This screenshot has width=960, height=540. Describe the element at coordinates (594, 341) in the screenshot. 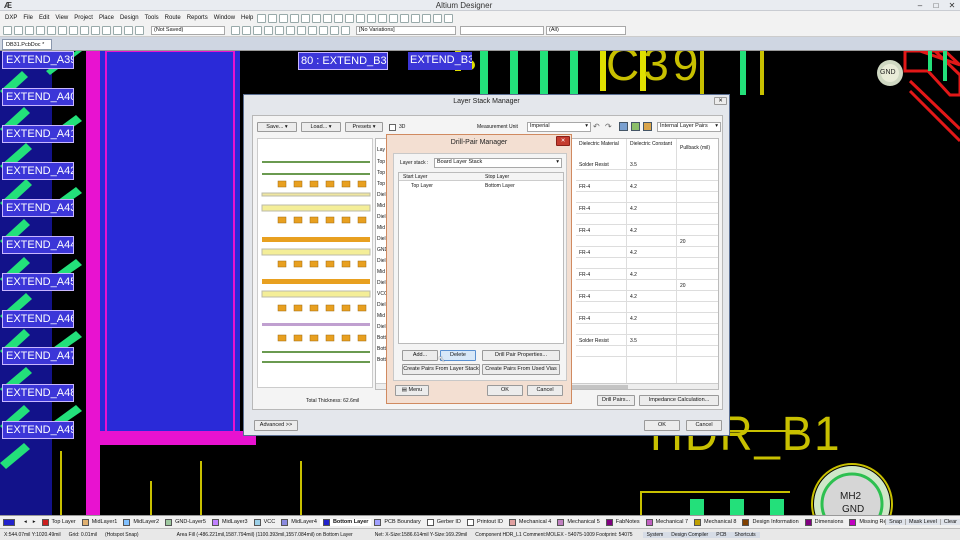

I see `layer-row-mat: Solder Resist` at that location.